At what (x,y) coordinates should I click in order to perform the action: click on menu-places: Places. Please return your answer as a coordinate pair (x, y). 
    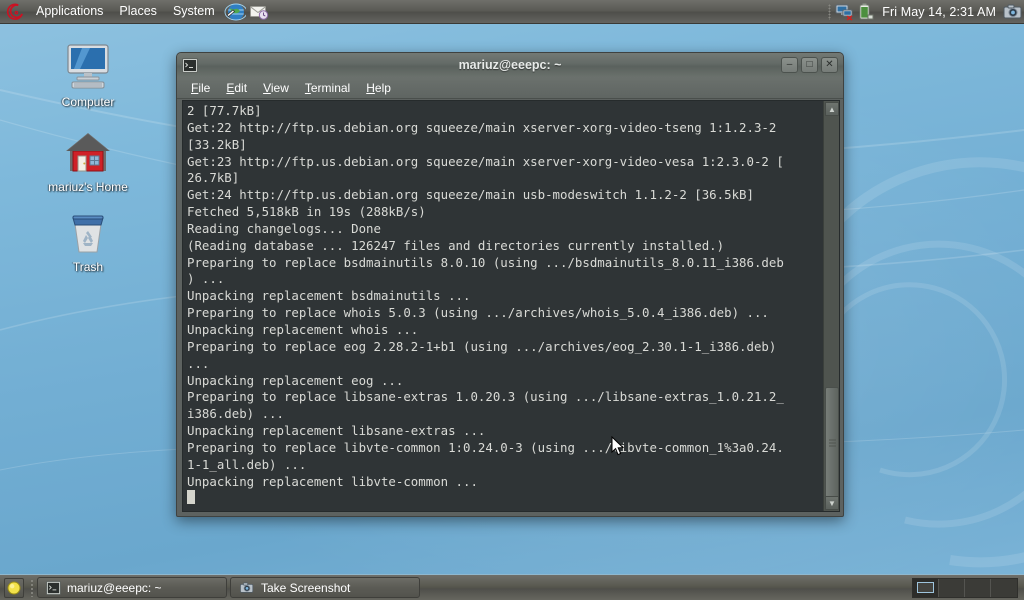
    Looking at the image, I should click on (138, 11).